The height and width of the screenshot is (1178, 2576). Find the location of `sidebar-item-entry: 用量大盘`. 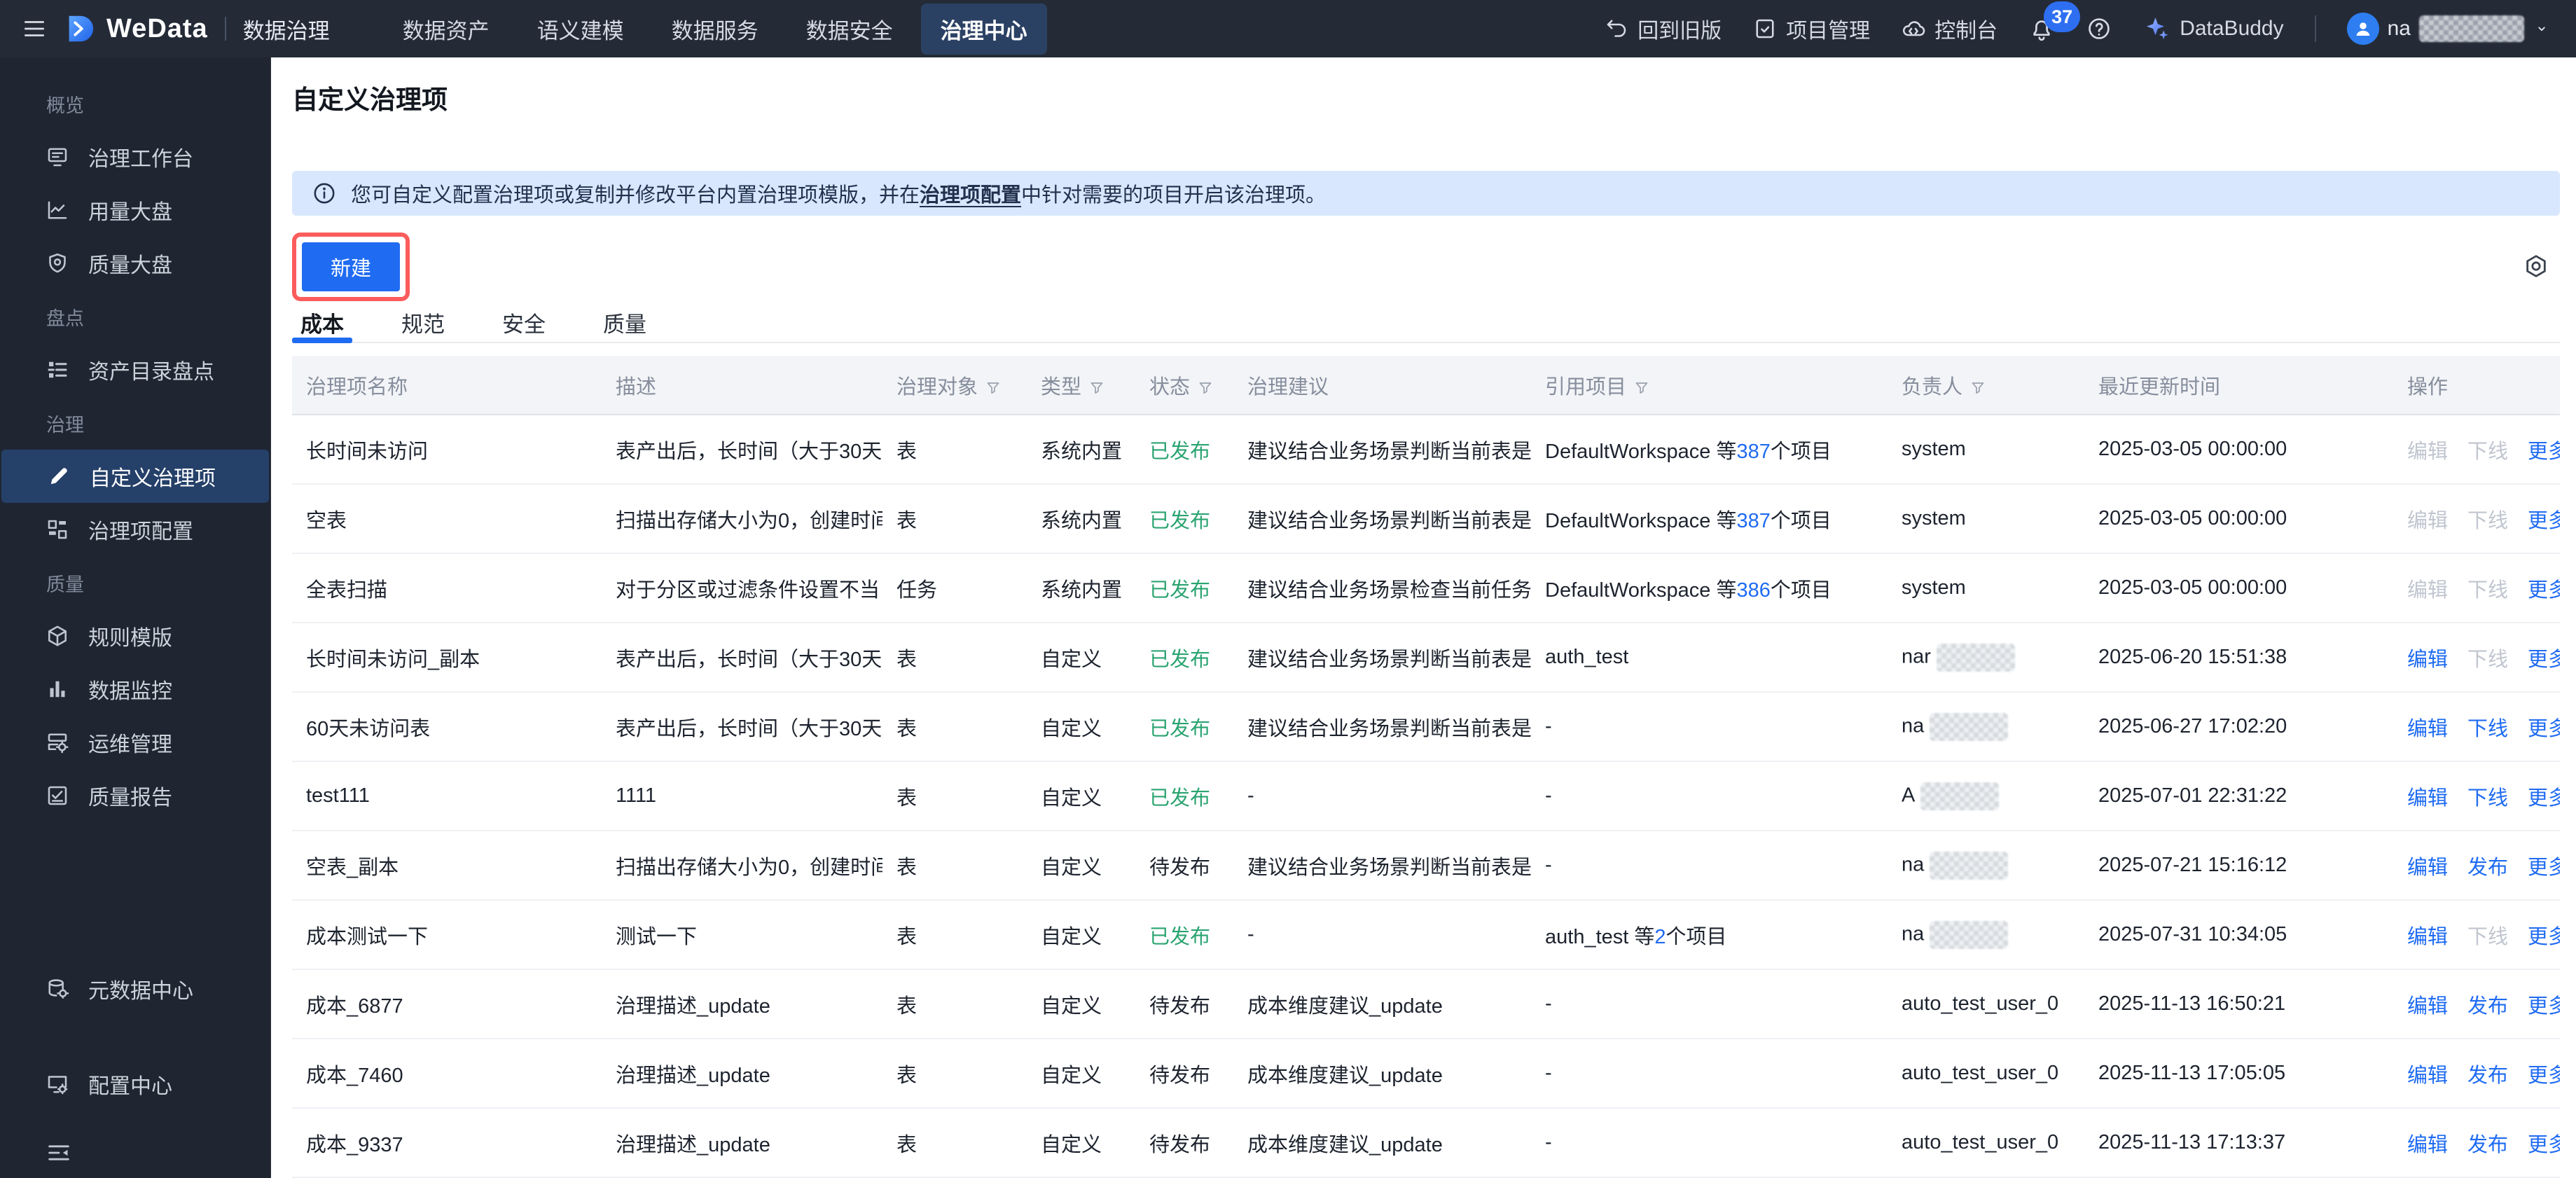

sidebar-item-entry: 用量大盘 is located at coordinates (135, 210).